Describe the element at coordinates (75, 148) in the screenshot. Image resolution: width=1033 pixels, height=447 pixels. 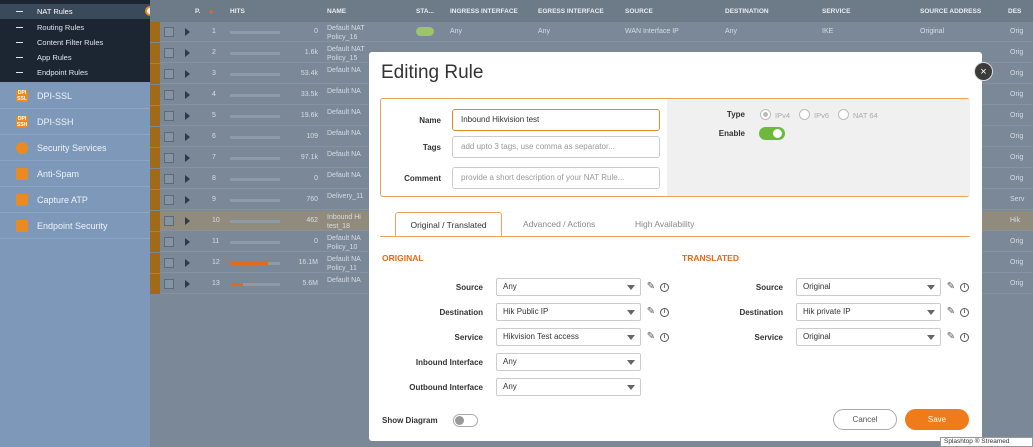
I see `sidebar-item-security-services: Security Services` at that location.